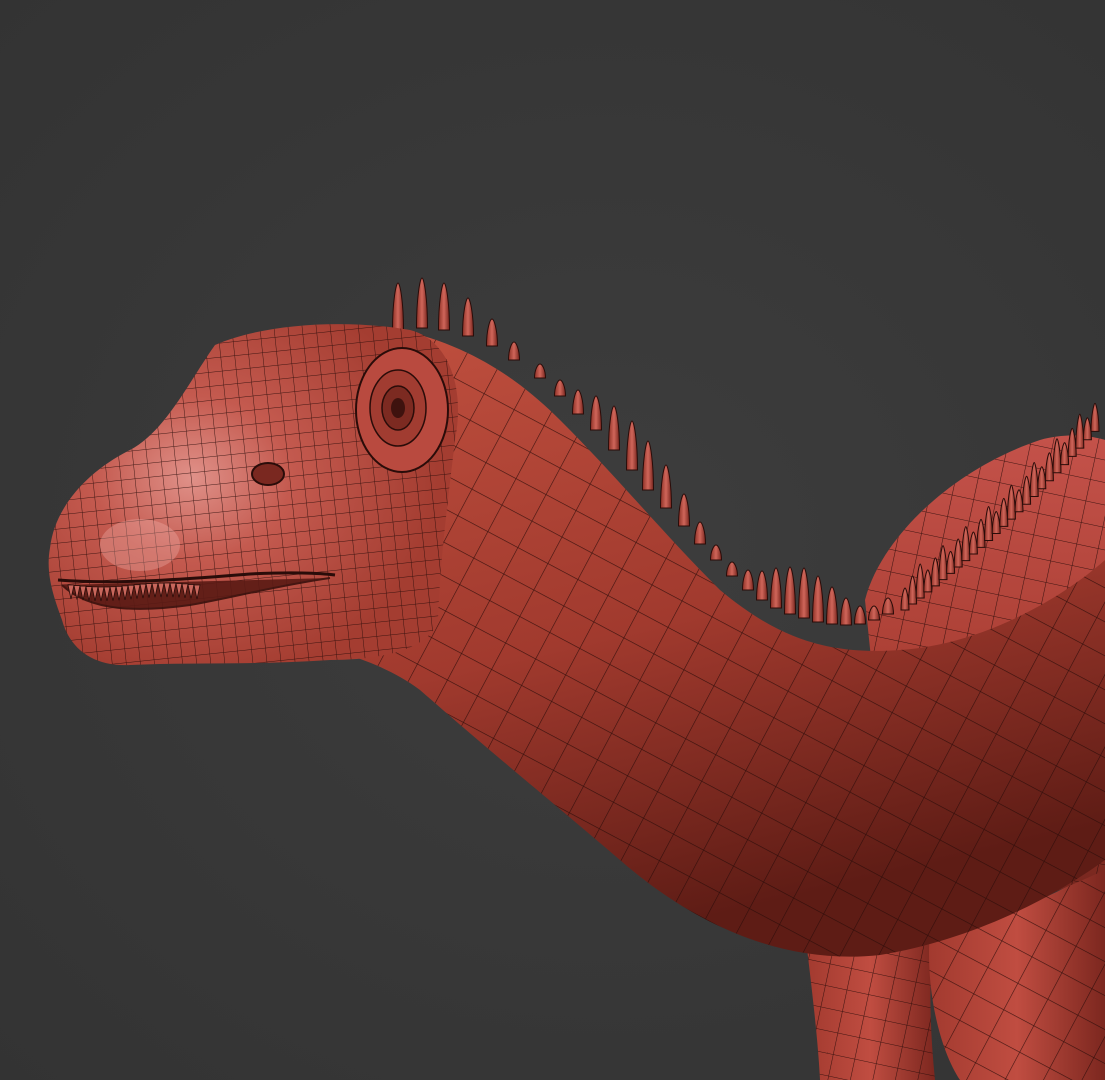 This screenshot has height=1080, width=1105. I want to click on head, so click(253, 495).